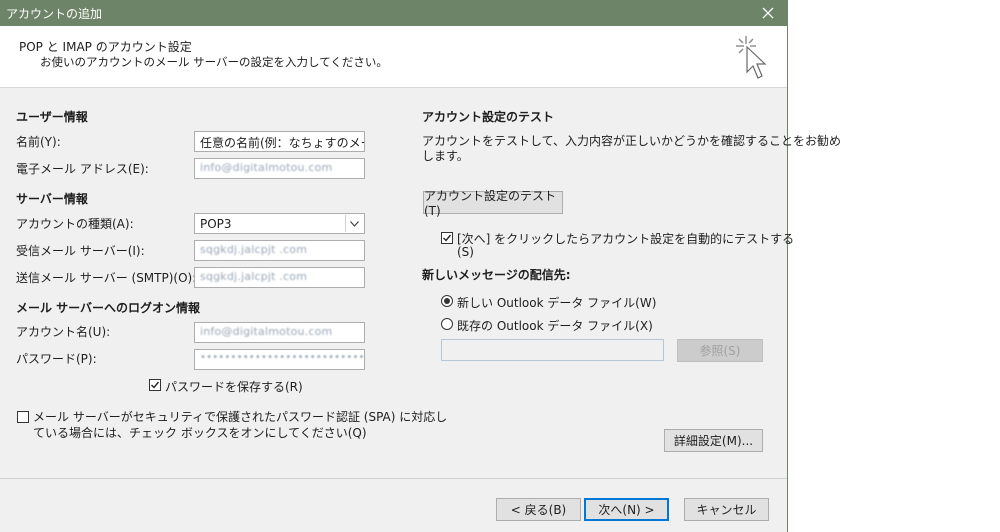 This screenshot has height=532, width=1000. What do you see at coordinates (52, 117) in the screenshot?
I see `user-info-section: ユーザー情報` at bounding box center [52, 117].